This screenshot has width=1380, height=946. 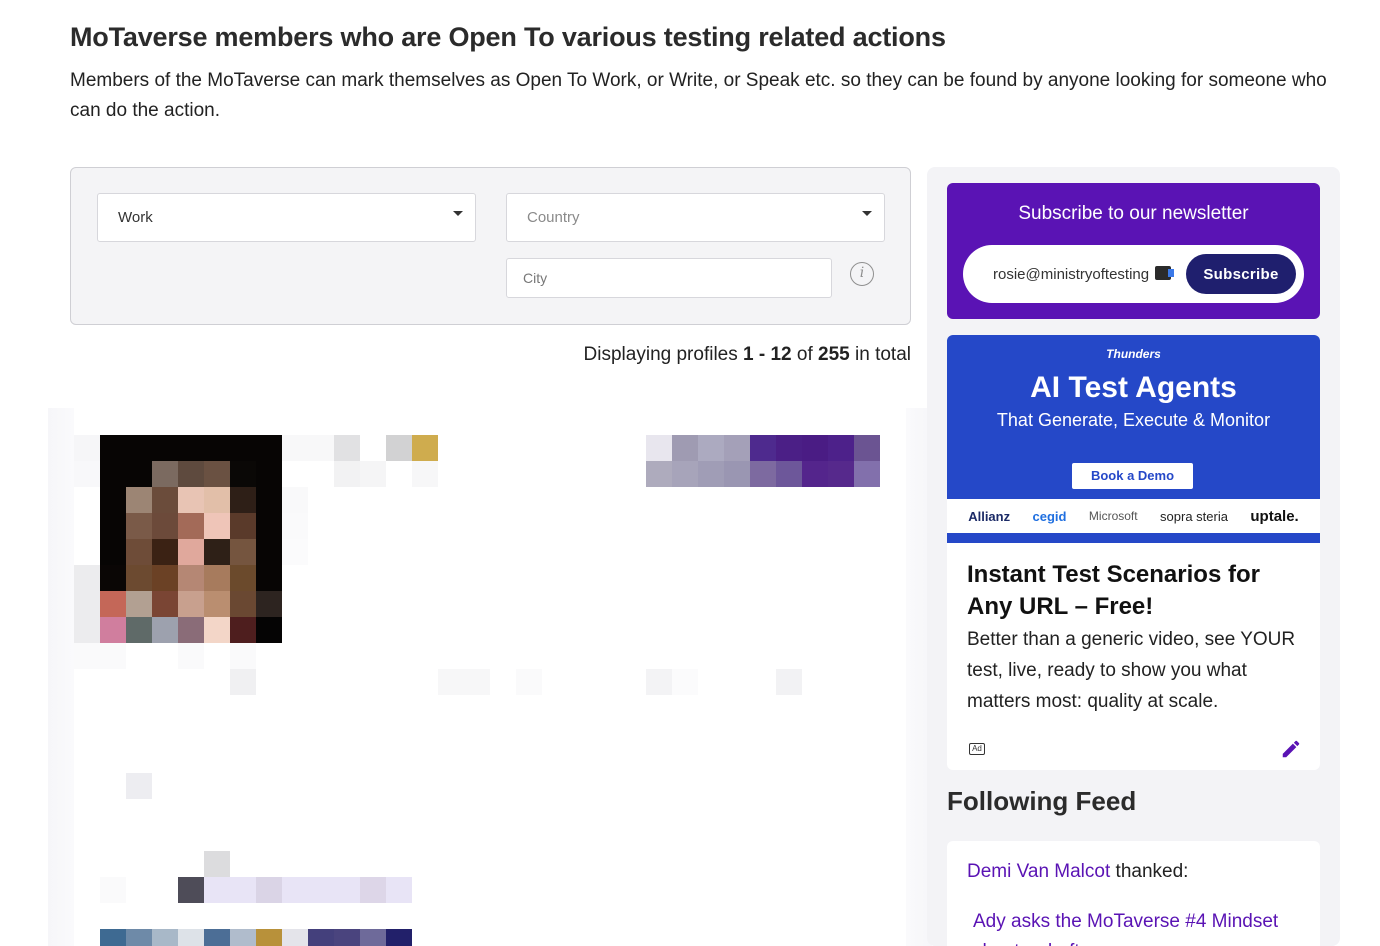 What do you see at coordinates (1081, 274) in the screenshot?
I see `newsletter-email-input` at bounding box center [1081, 274].